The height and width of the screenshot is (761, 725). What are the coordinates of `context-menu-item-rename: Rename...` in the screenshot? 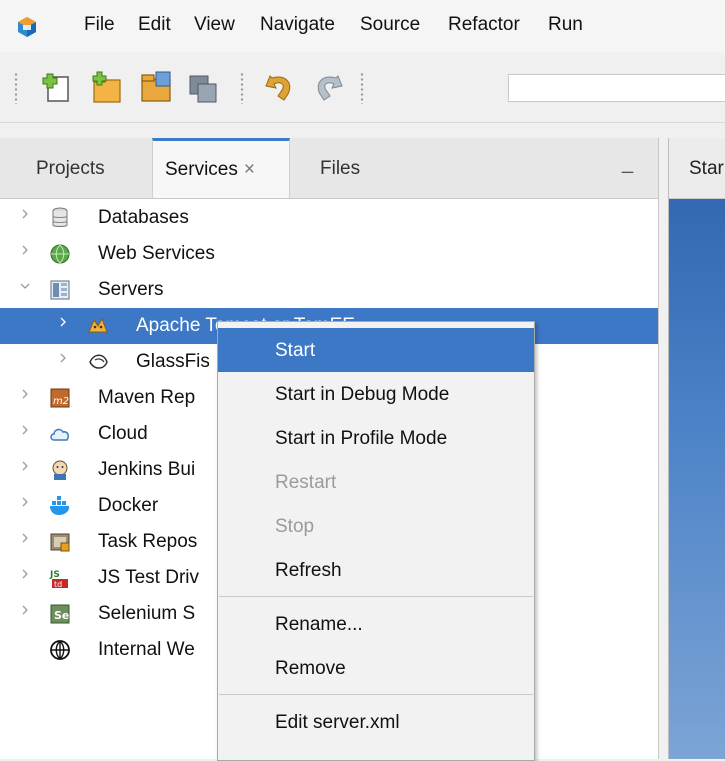 It's located at (376, 624).